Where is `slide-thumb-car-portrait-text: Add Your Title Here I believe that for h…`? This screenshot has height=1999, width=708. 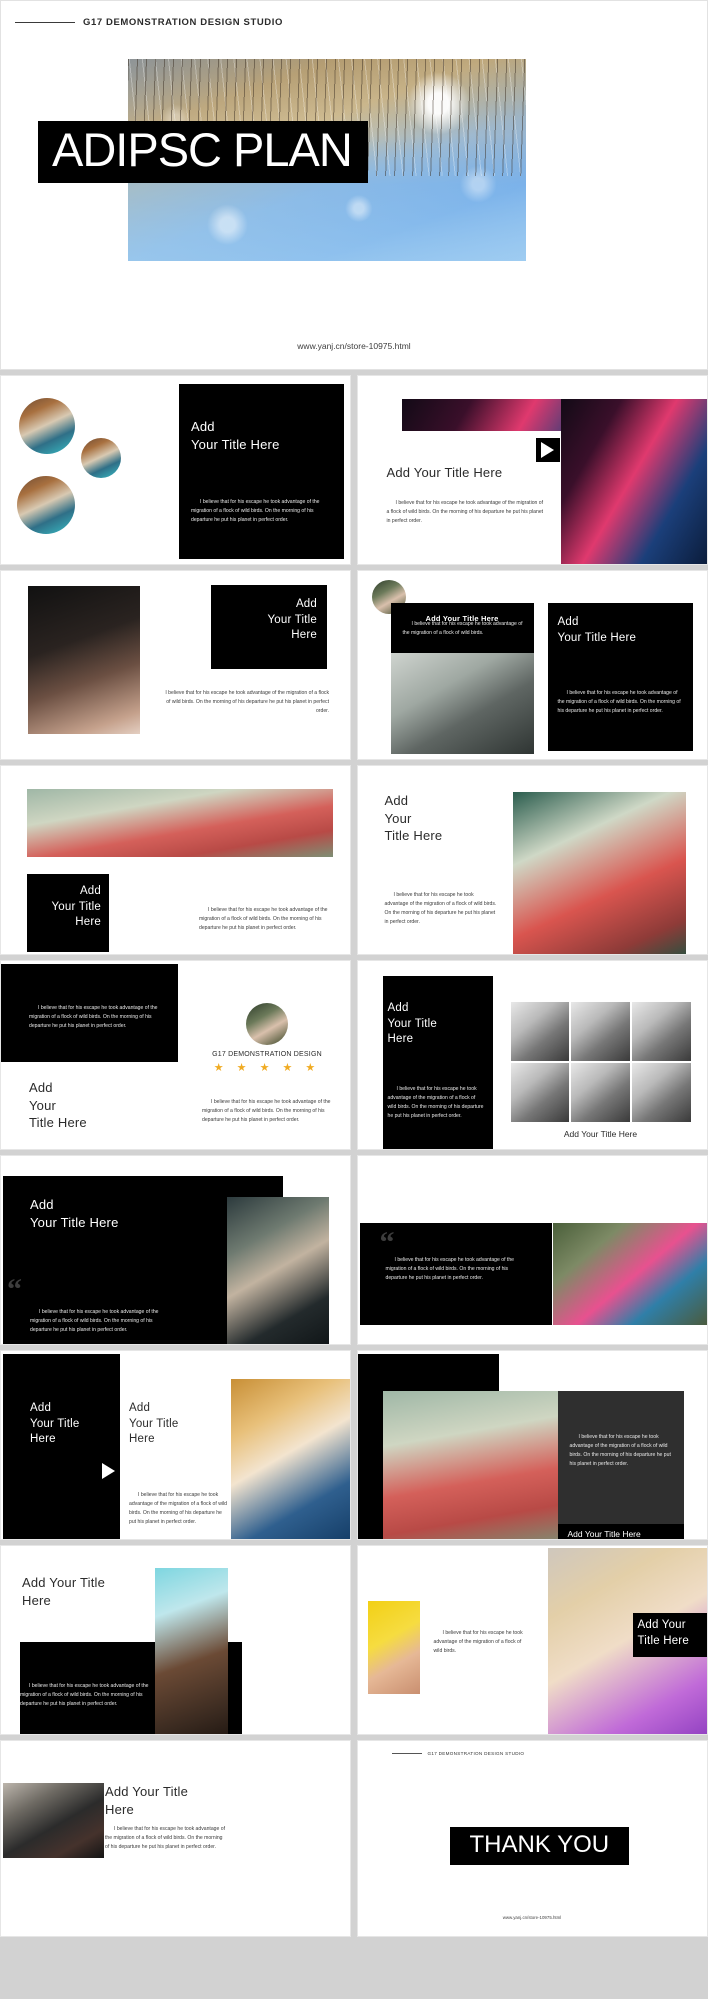 slide-thumb-car-portrait-text: Add Your Title Here I believe that for h… is located at coordinates (175, 1838).